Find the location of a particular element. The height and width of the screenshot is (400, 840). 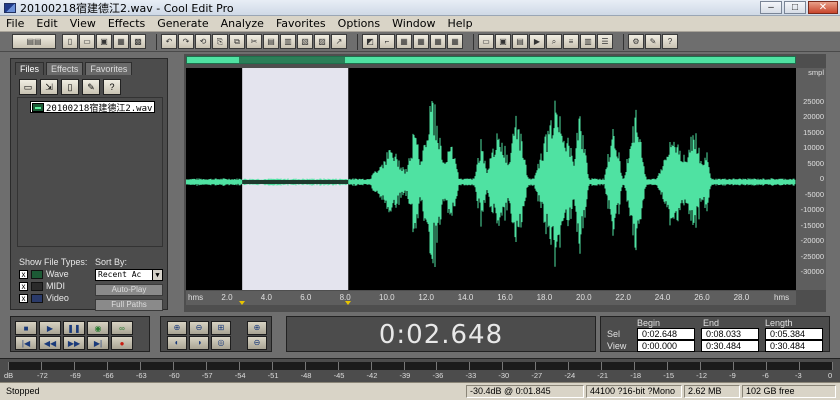

selection-tool-icon: ⌐ is located at coordinates (387, 41).